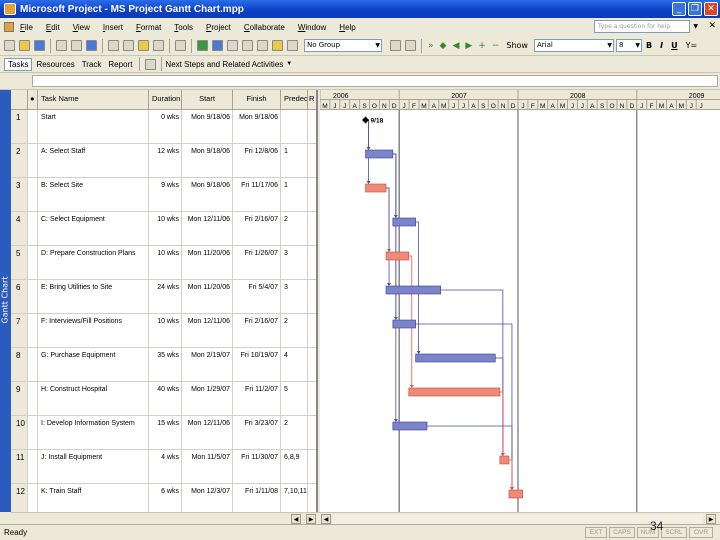 Image resolution: width=720 pixels, height=540 pixels. What do you see at coordinates (712, 26) in the screenshot?
I see `close-document-icon: ✕` at bounding box center [712, 26].